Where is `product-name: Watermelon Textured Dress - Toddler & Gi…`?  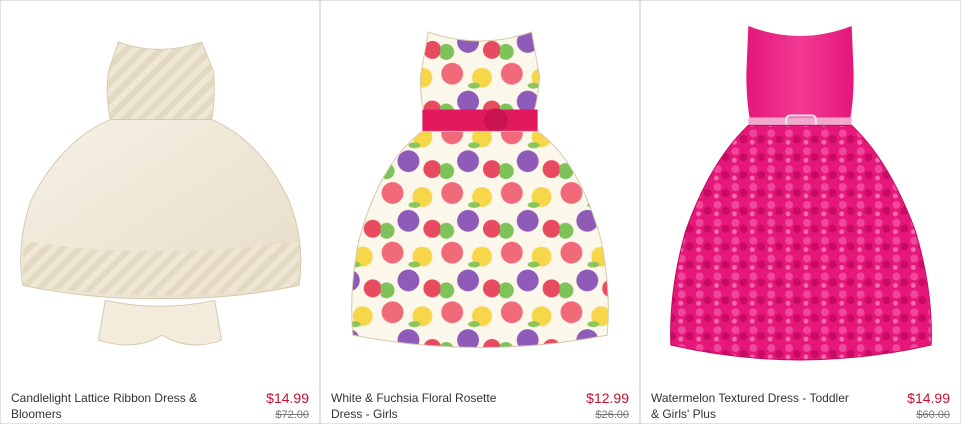
product-name: Watermelon Textured Dress - Toddler & Gi… is located at coordinates (751, 406).